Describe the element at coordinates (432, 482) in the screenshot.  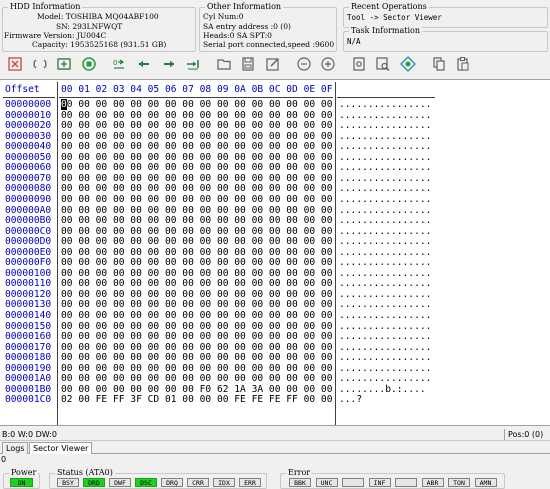
I see `error-flag-abr: ABR` at that location.